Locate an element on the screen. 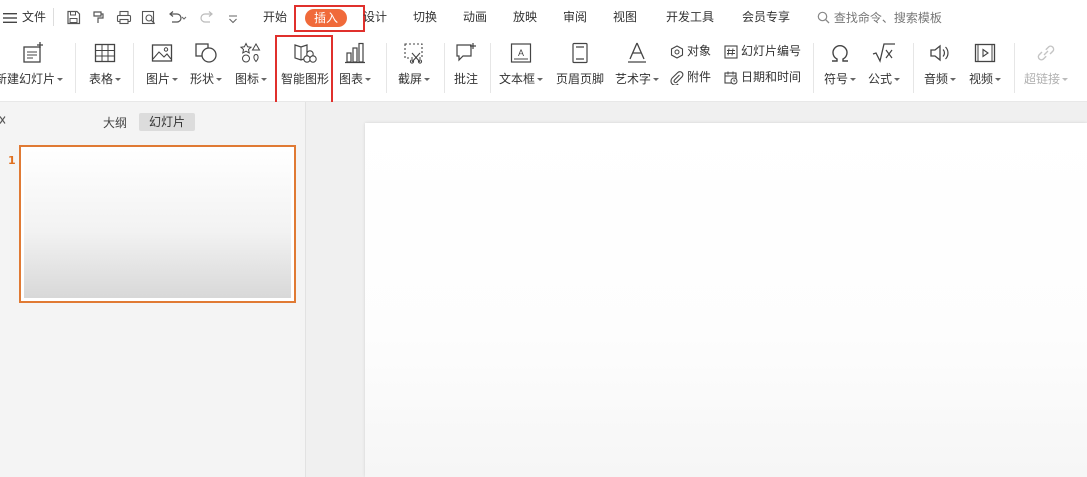  quick-access-dropdown-icon is located at coordinates (233, 20).